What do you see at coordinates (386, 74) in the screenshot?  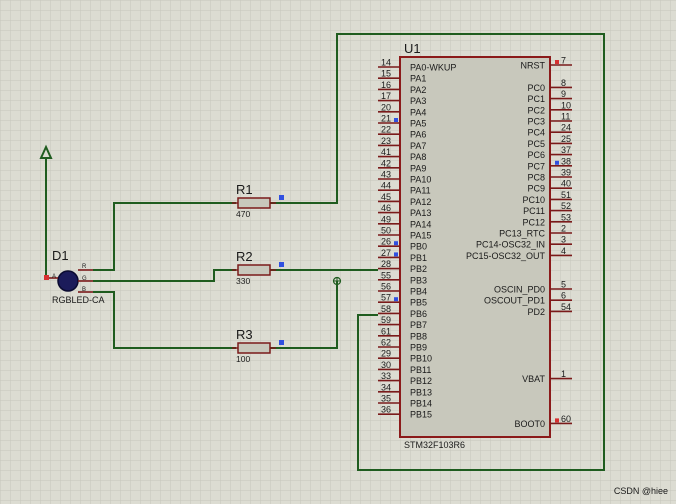 I see `pin-number: 15` at bounding box center [386, 74].